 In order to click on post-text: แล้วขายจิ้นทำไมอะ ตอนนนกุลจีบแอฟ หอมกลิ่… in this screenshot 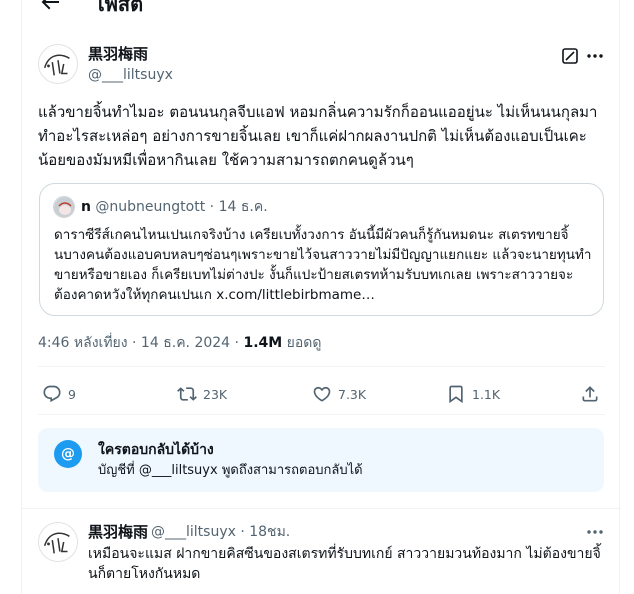, I will do `click(318, 136)`.